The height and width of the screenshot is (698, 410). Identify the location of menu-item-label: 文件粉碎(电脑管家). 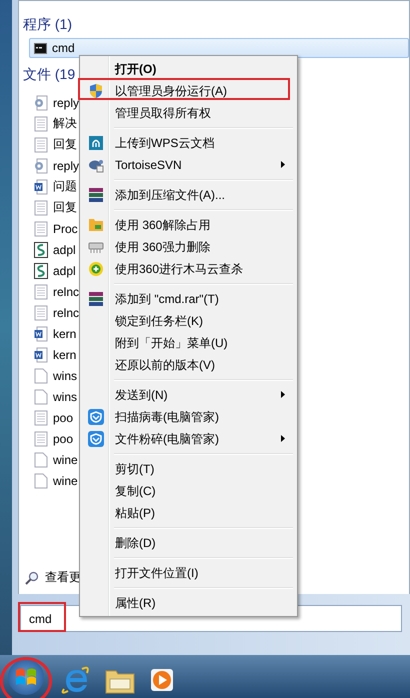
(167, 439).